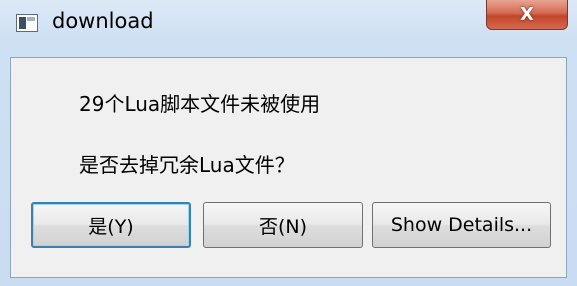 The height and width of the screenshot is (286, 577). What do you see at coordinates (200, 104) in the screenshot?
I see `message-line-1: 29个Lua脚本文件未被使用` at bounding box center [200, 104].